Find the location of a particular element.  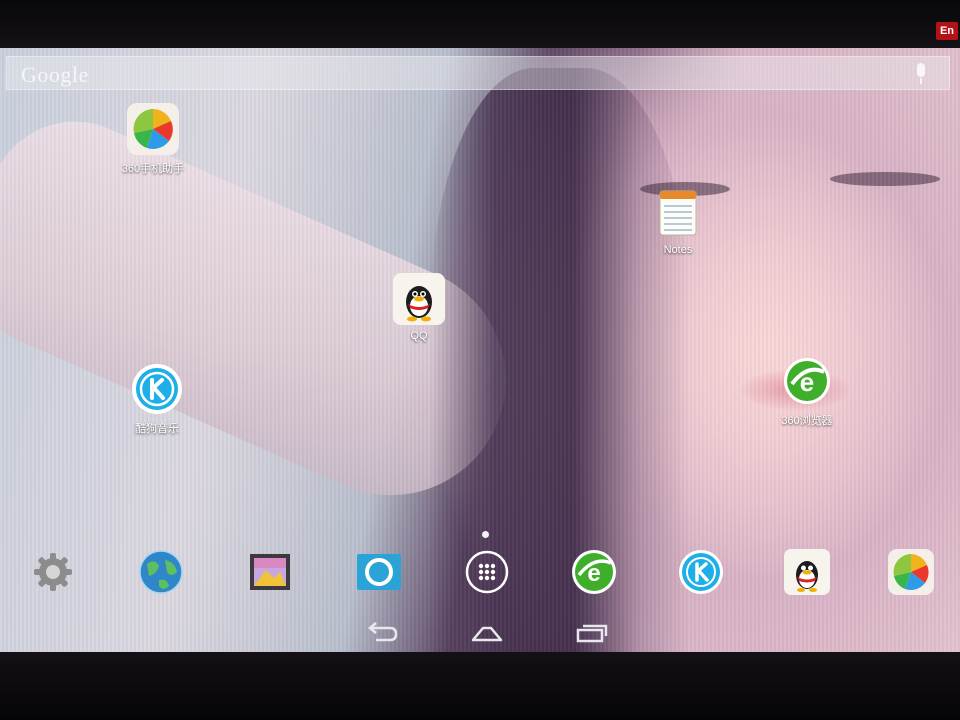

nav-back-button is located at coordinates (382, 633).